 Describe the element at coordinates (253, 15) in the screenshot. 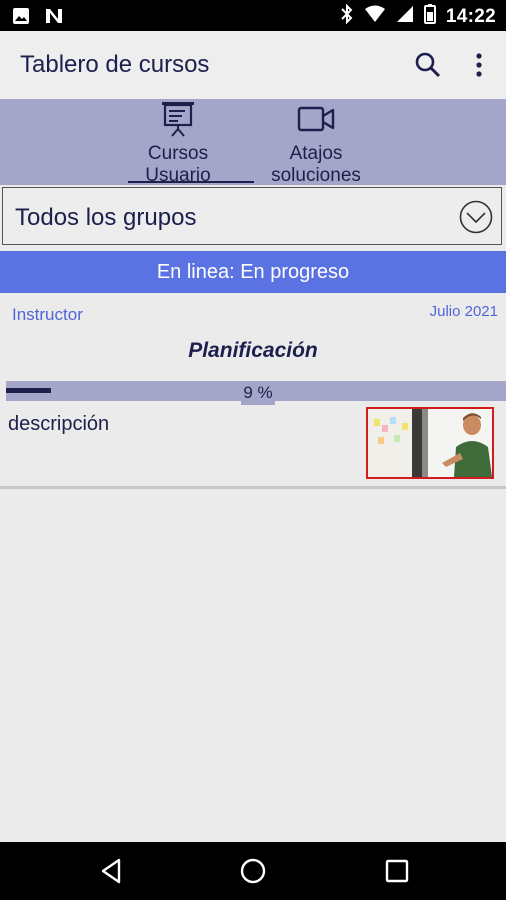

I see `status-bar: 14:22` at that location.